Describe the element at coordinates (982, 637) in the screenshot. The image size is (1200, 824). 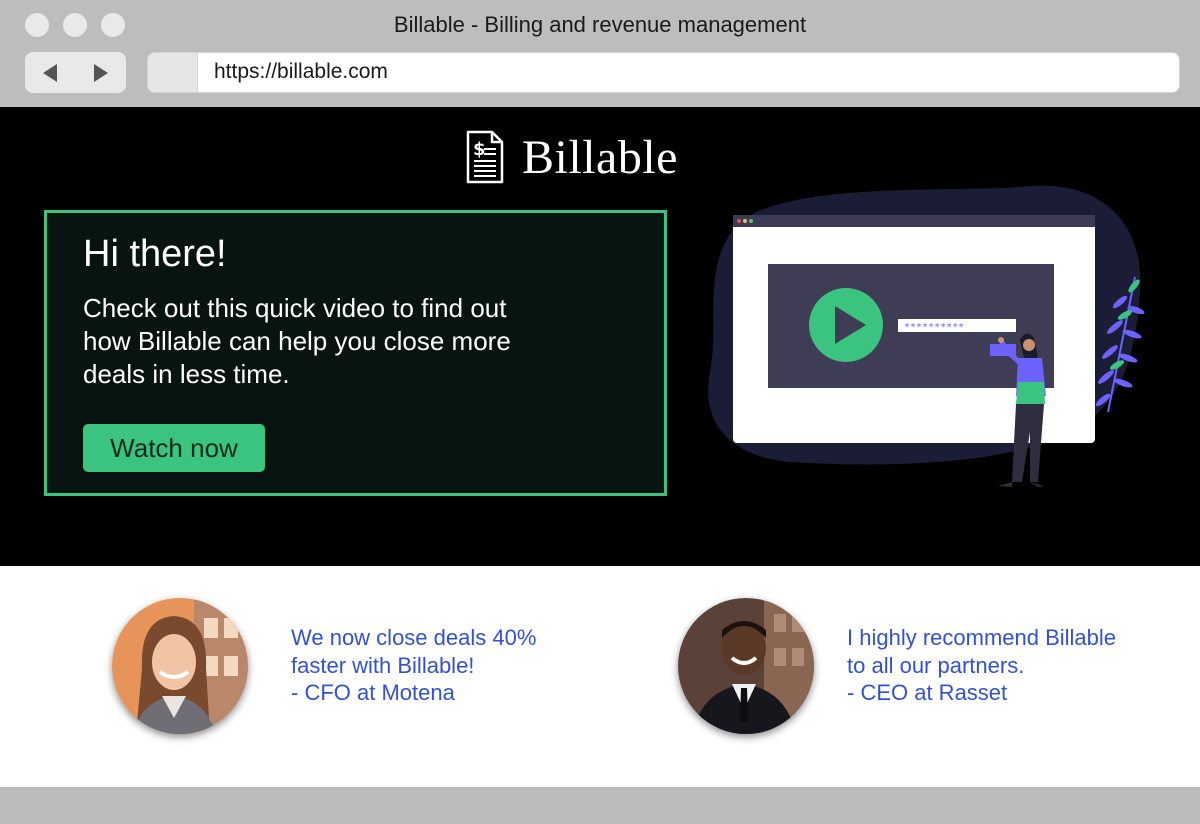
I see `testimonial-line: I highly recommend Billable` at that location.